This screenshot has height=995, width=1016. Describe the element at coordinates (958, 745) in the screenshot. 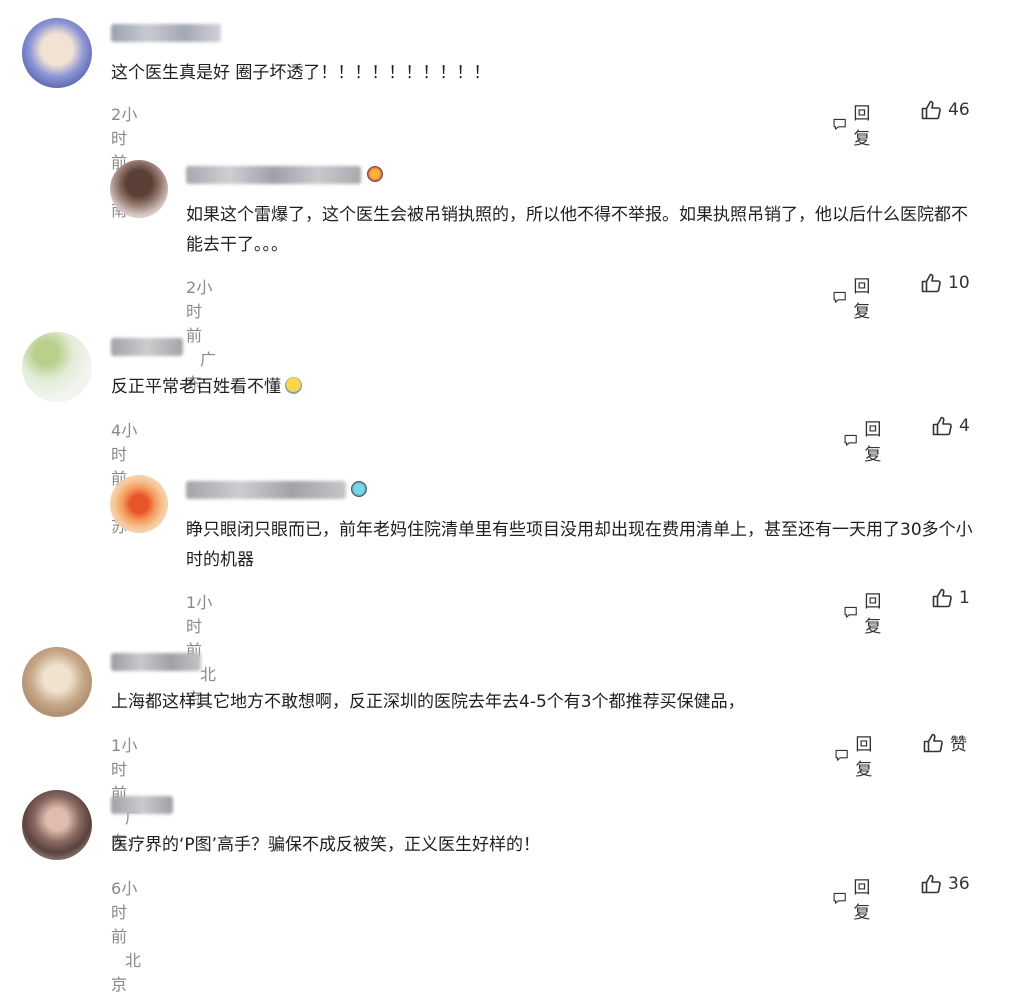

I see `like-label: 赞` at that location.